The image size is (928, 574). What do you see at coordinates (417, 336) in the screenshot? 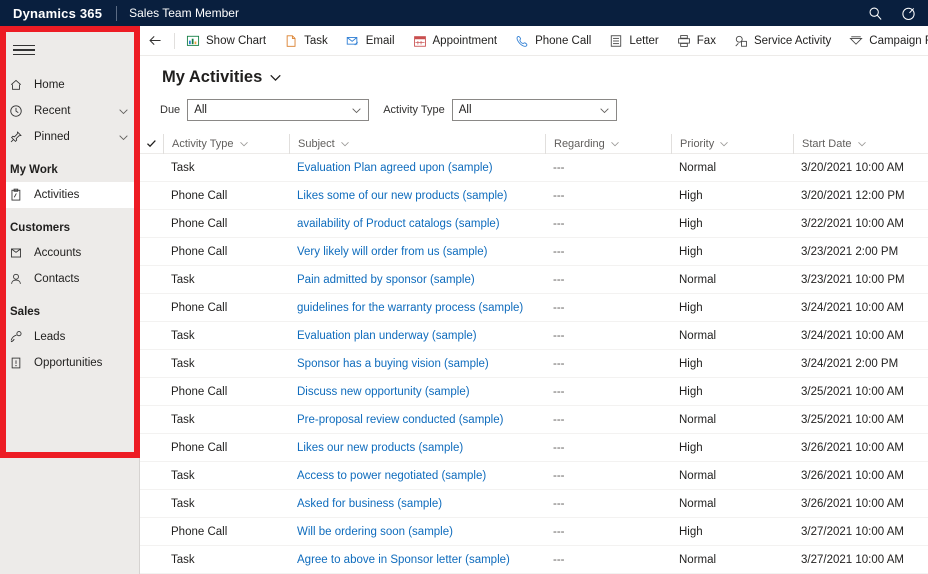
I see `cell-subject-link: Evaluation plan underway (sample)` at bounding box center [417, 336].